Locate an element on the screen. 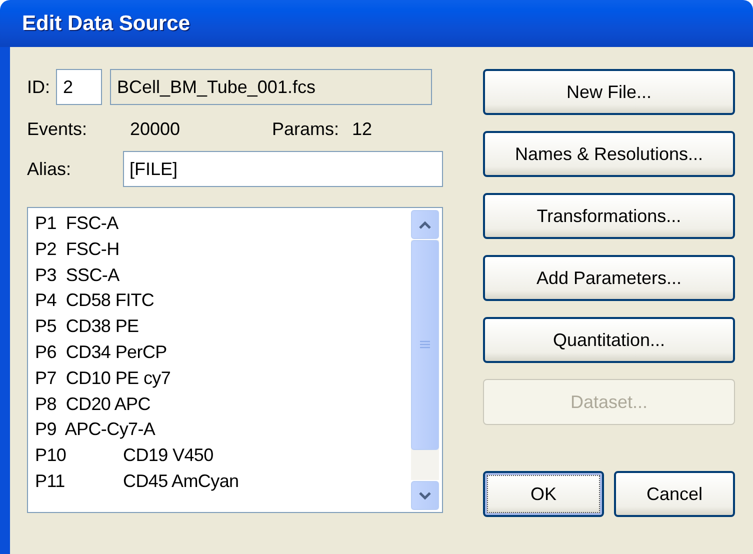 This screenshot has width=753, height=554. grip-icon is located at coordinates (425, 345).